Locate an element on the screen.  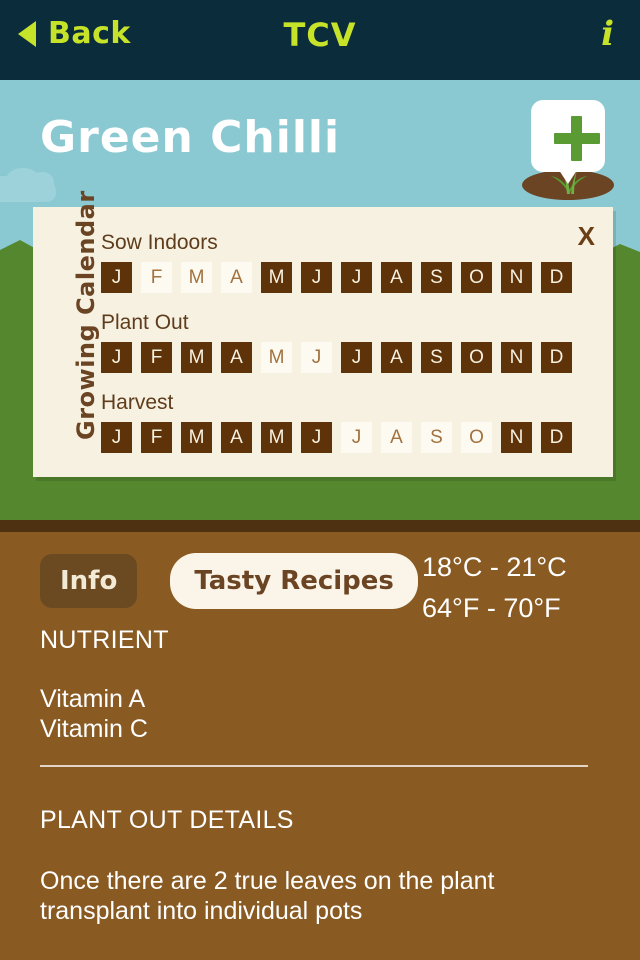
nutrient-list: Vitamin A Vitamin C is located at coordinates (320, 714).